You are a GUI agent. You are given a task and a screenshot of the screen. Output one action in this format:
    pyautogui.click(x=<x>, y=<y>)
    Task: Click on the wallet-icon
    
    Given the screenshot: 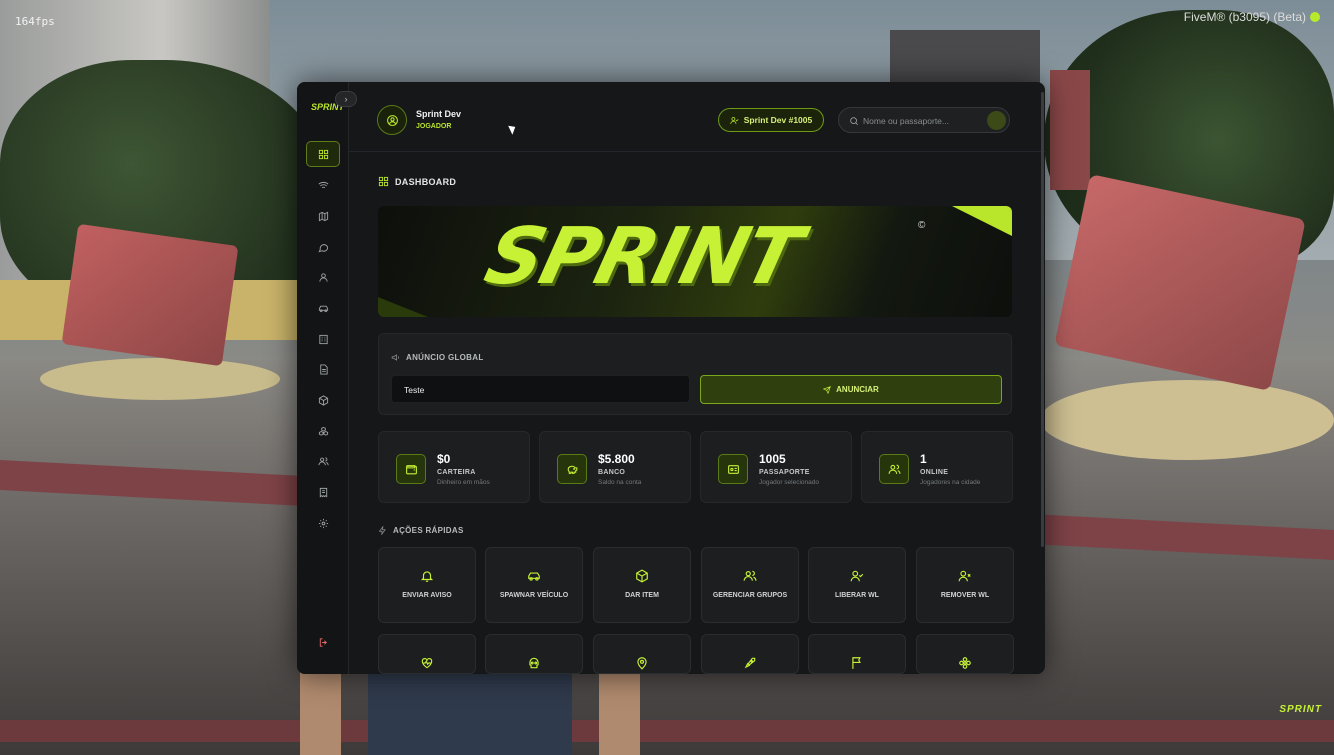 What is the action you would take?
    pyautogui.click(x=411, y=469)
    